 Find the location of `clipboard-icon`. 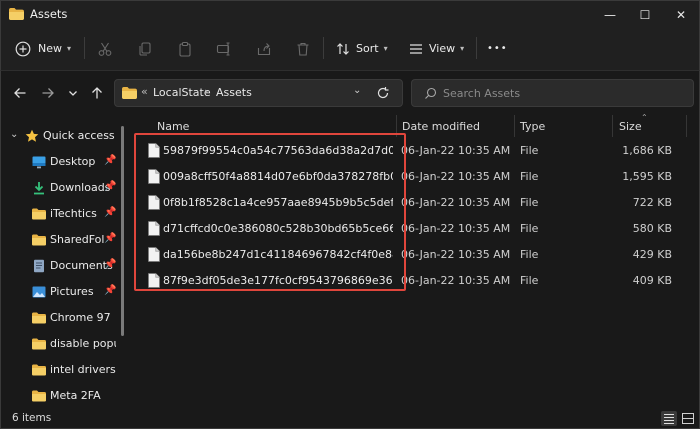

clipboard-icon is located at coordinates (185, 49).